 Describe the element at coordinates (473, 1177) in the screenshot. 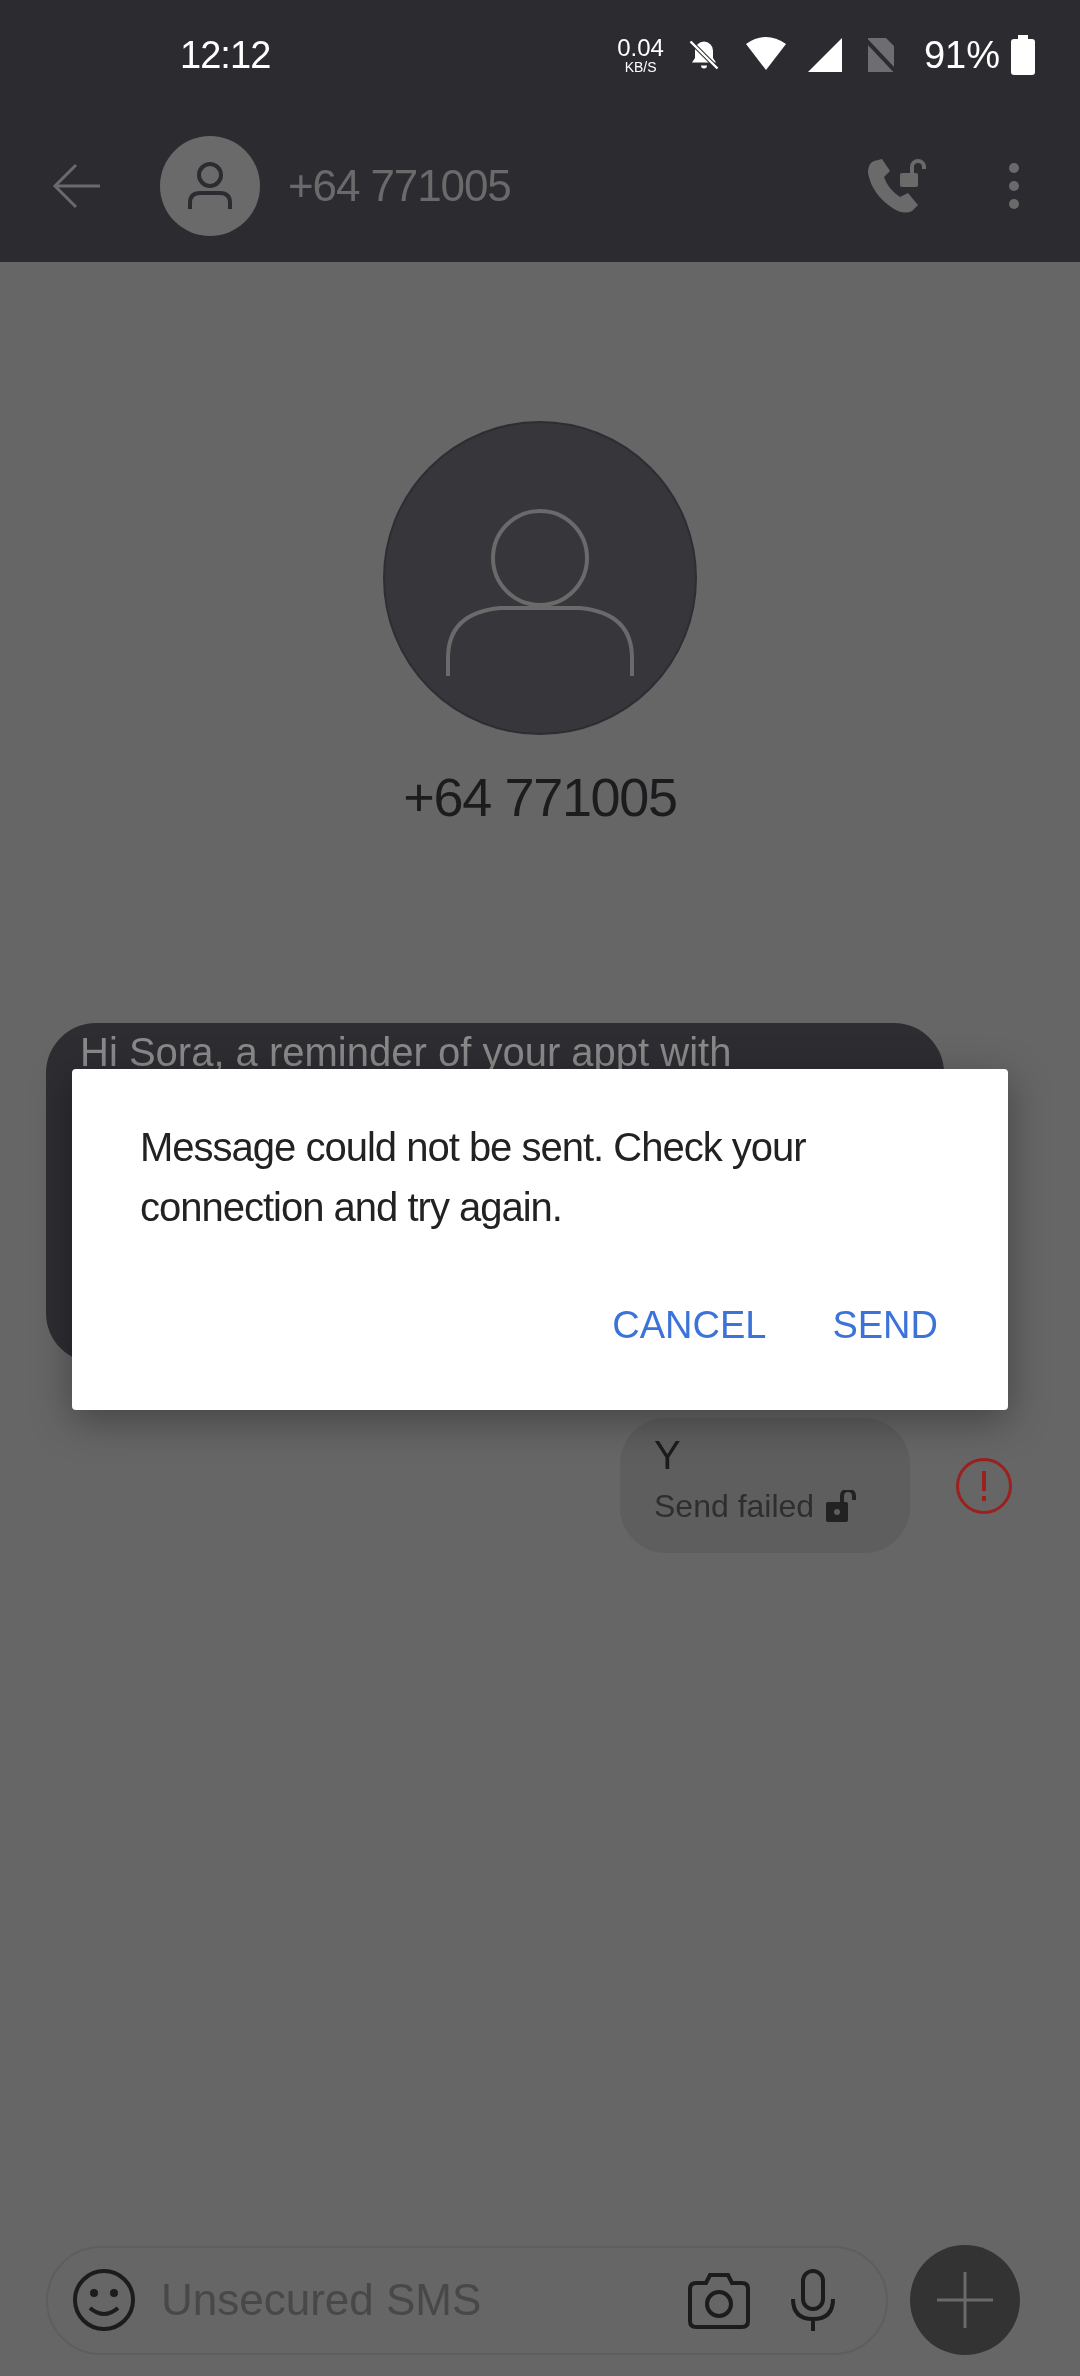

I see `dialog-message: Message could not be sent. Check your connection and try again.` at that location.